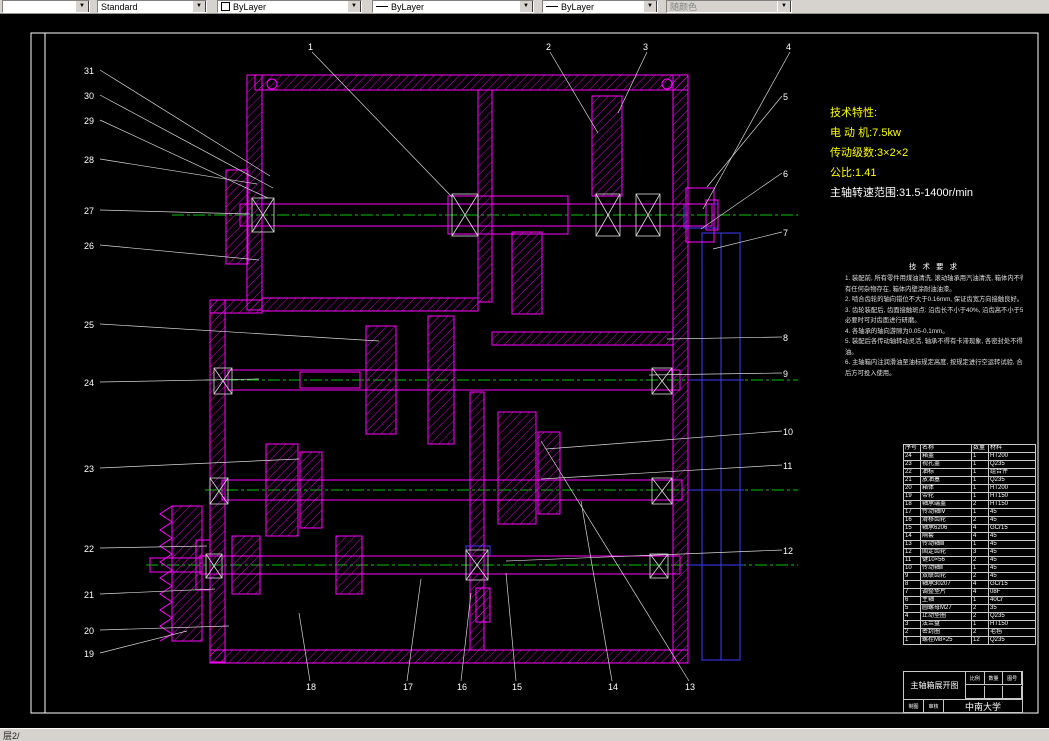 The height and width of the screenshot is (741, 1049). Describe the element at coordinates (969, 528) in the screenshot. I see `table-row: 15 轴承6206 4 GCr15` at that location.